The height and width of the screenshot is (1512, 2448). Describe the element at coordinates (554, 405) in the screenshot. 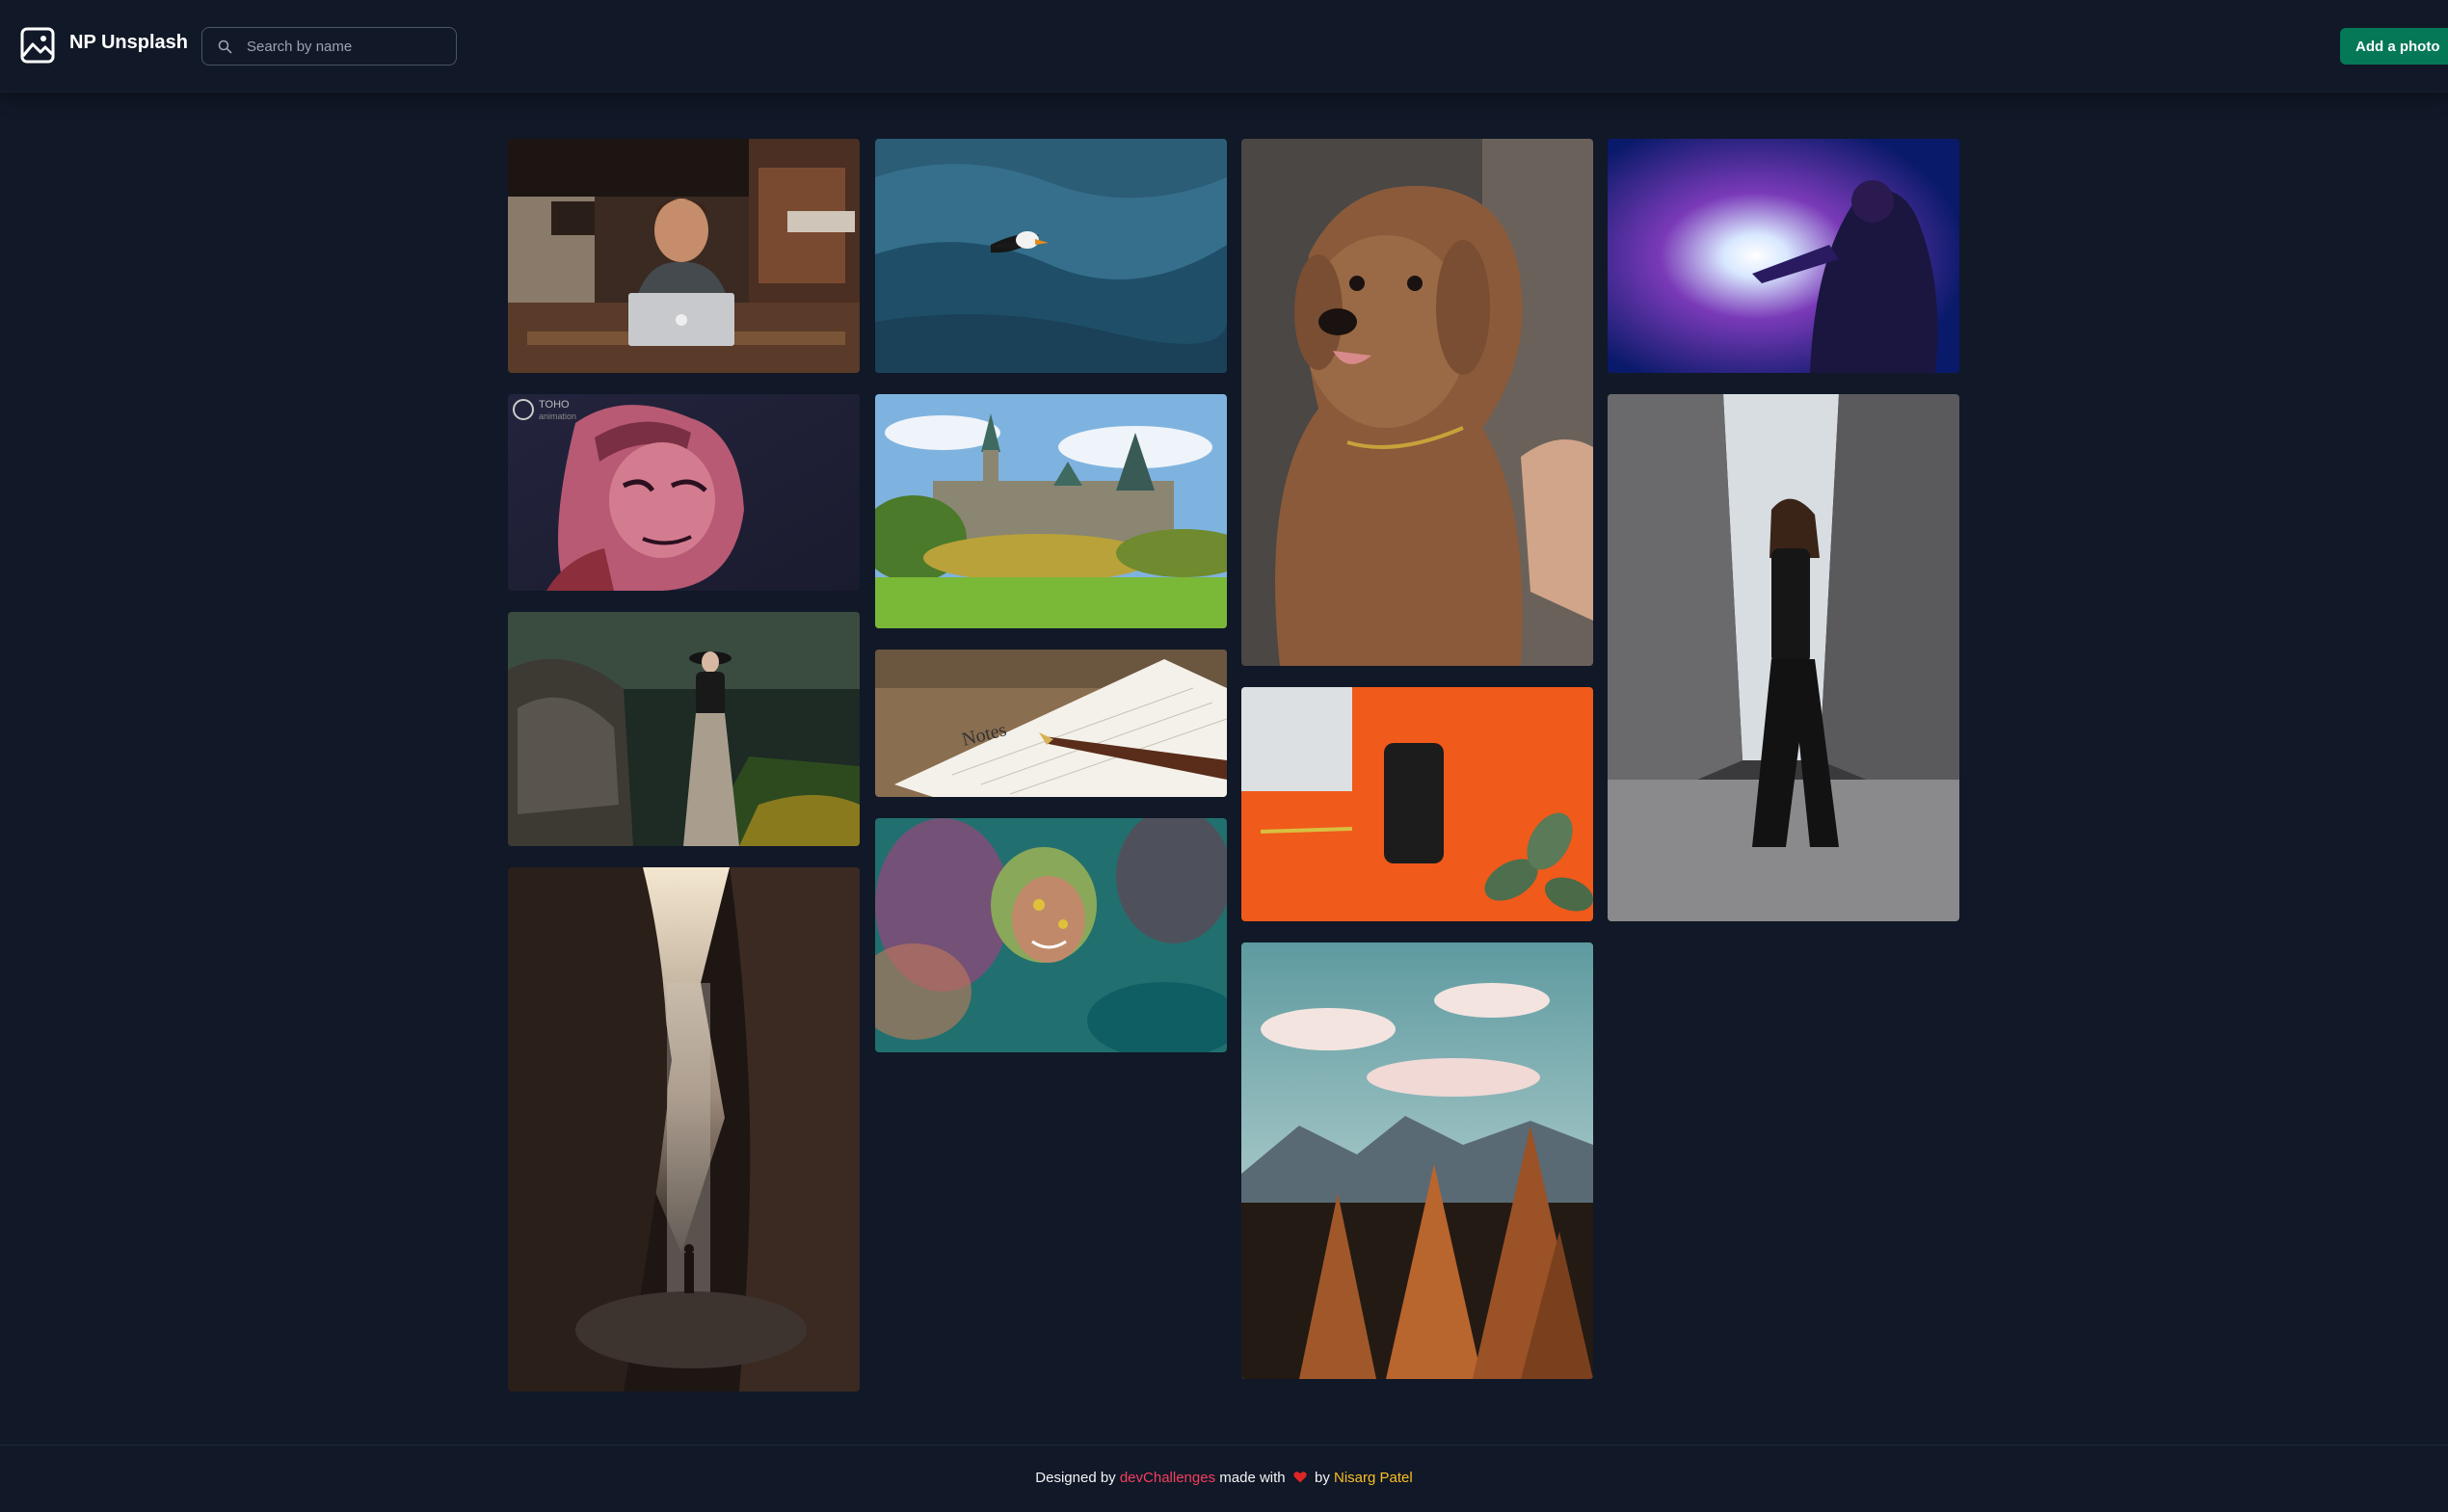

I see `svg-text: TOHO` at that location.